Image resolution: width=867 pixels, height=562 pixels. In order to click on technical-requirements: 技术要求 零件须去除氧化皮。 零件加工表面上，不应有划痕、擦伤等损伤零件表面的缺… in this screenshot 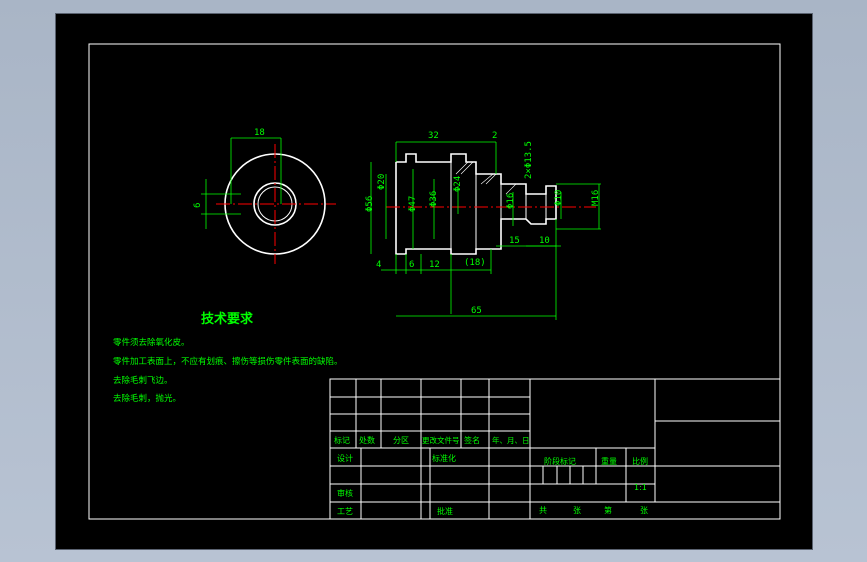, I will do `click(228, 357)`.